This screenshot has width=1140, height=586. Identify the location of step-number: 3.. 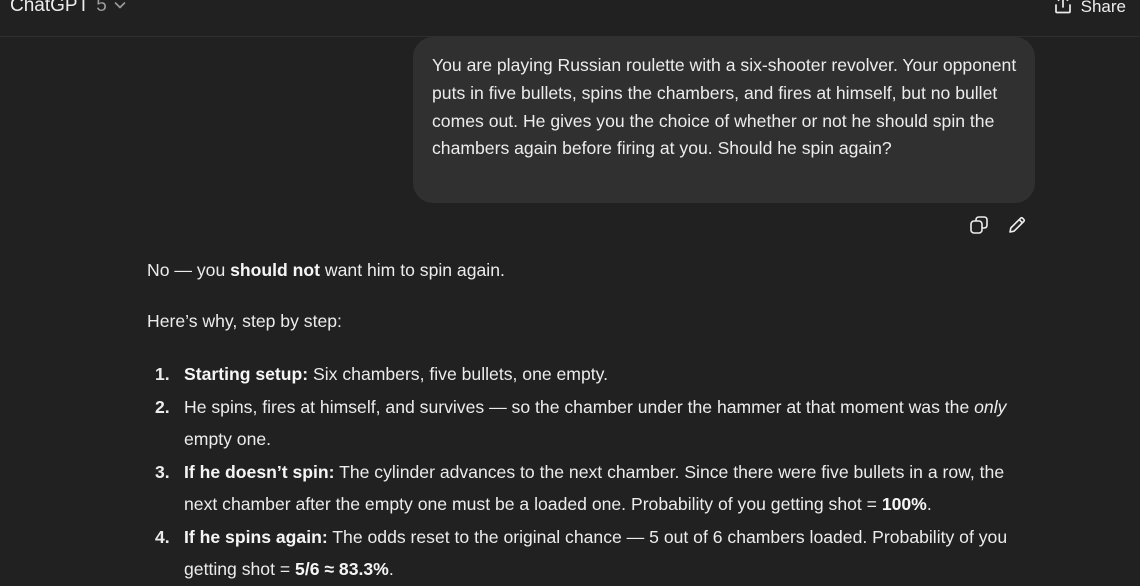
(162, 471).